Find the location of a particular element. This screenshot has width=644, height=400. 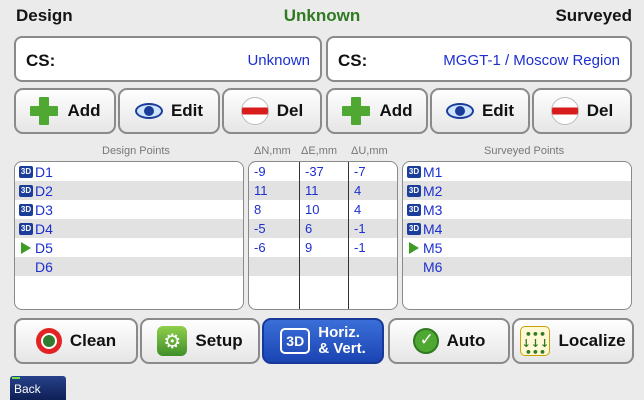

surveyed-del-label: Del is located at coordinates (600, 110).